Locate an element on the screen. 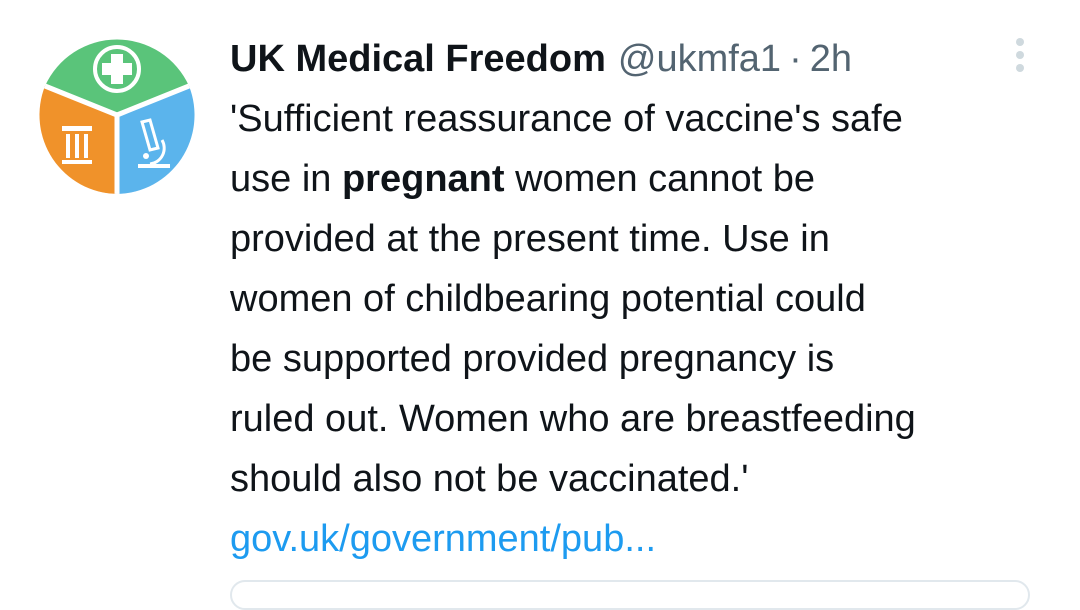  tweet-text-line: use in pregnant women cannot be is located at coordinates (637, 179).